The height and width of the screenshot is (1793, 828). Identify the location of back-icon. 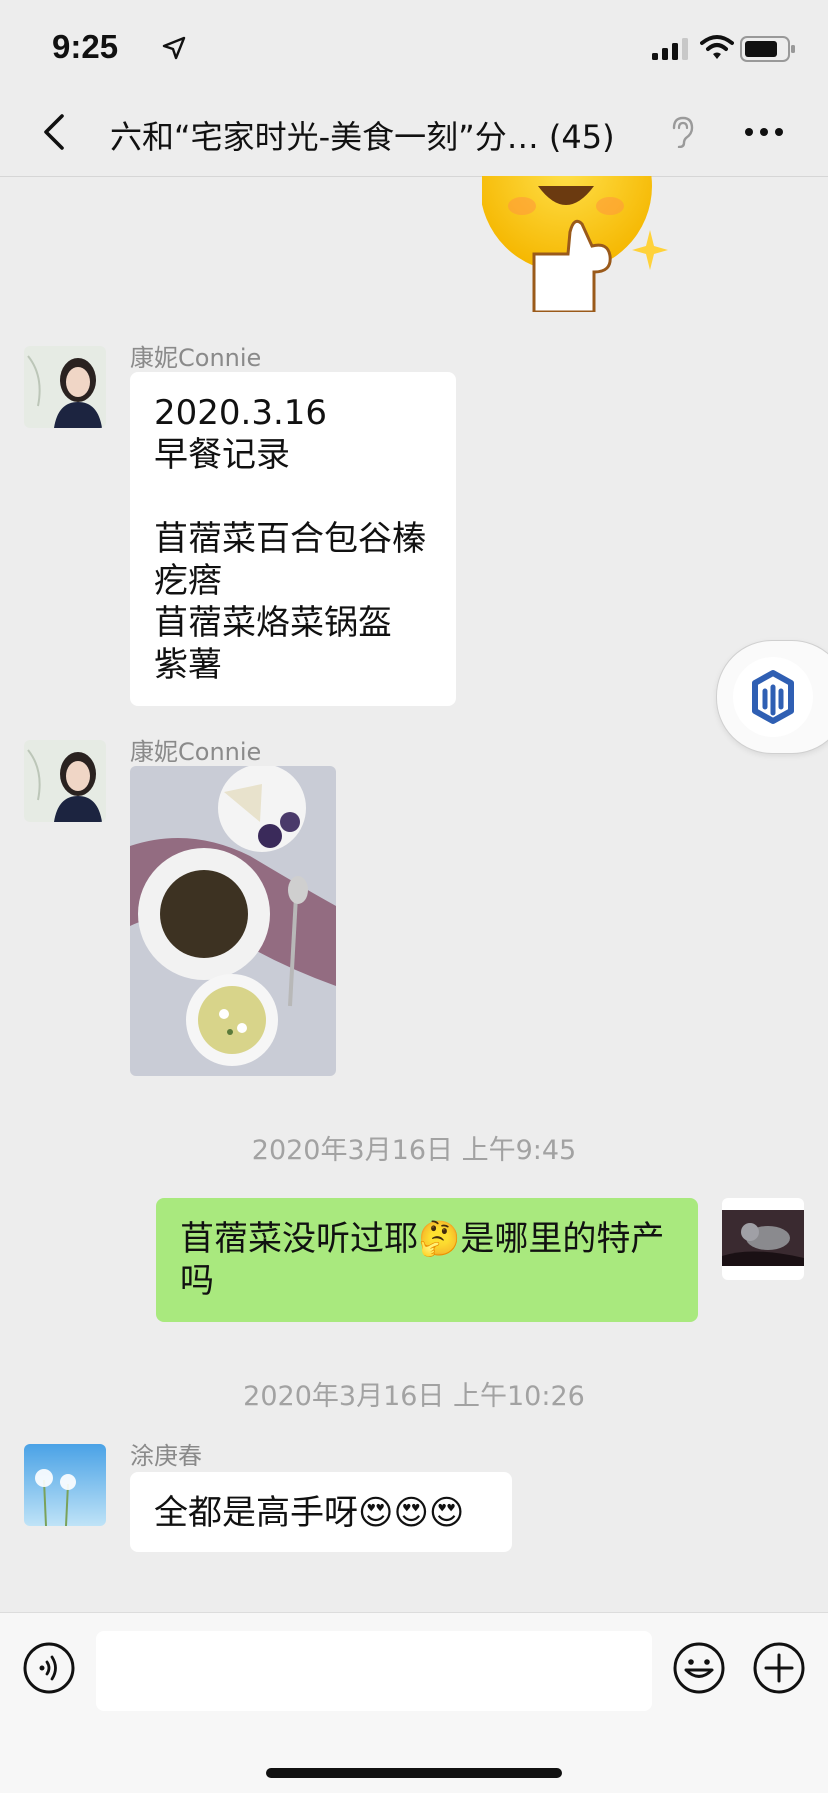
(56, 132).